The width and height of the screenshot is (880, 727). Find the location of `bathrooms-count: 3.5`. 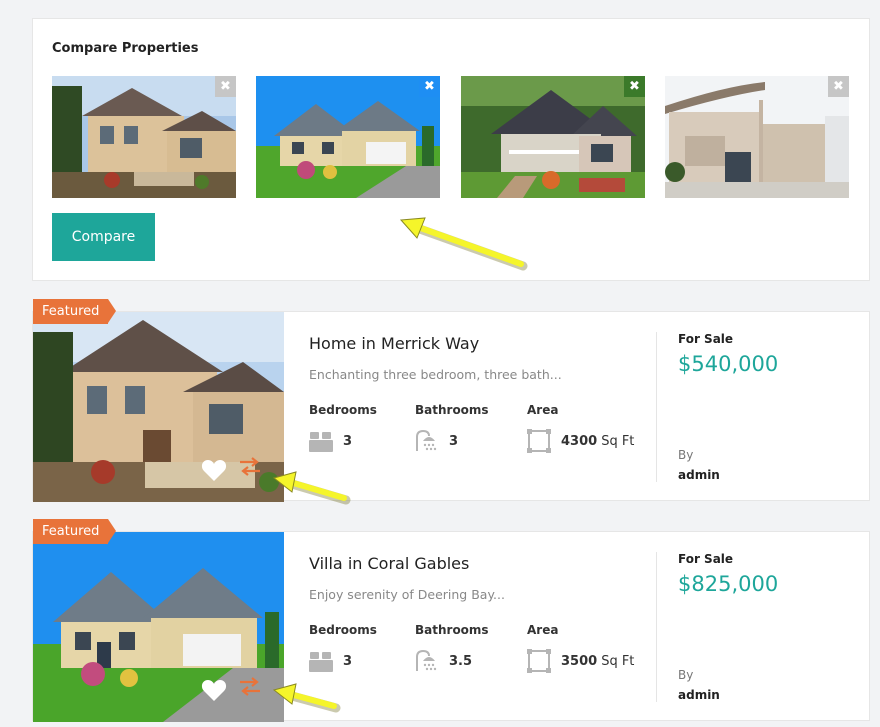

bathrooms-count: 3.5 is located at coordinates (461, 661).